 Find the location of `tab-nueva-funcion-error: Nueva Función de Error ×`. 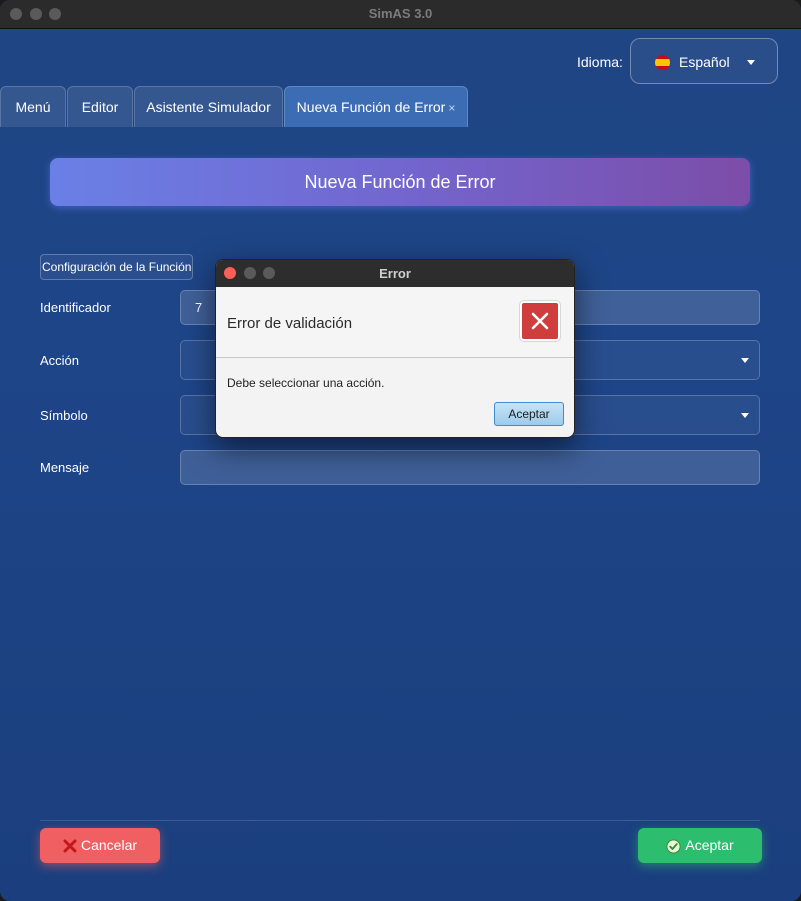

tab-nueva-funcion-error: Nueva Función de Error × is located at coordinates (376, 106).